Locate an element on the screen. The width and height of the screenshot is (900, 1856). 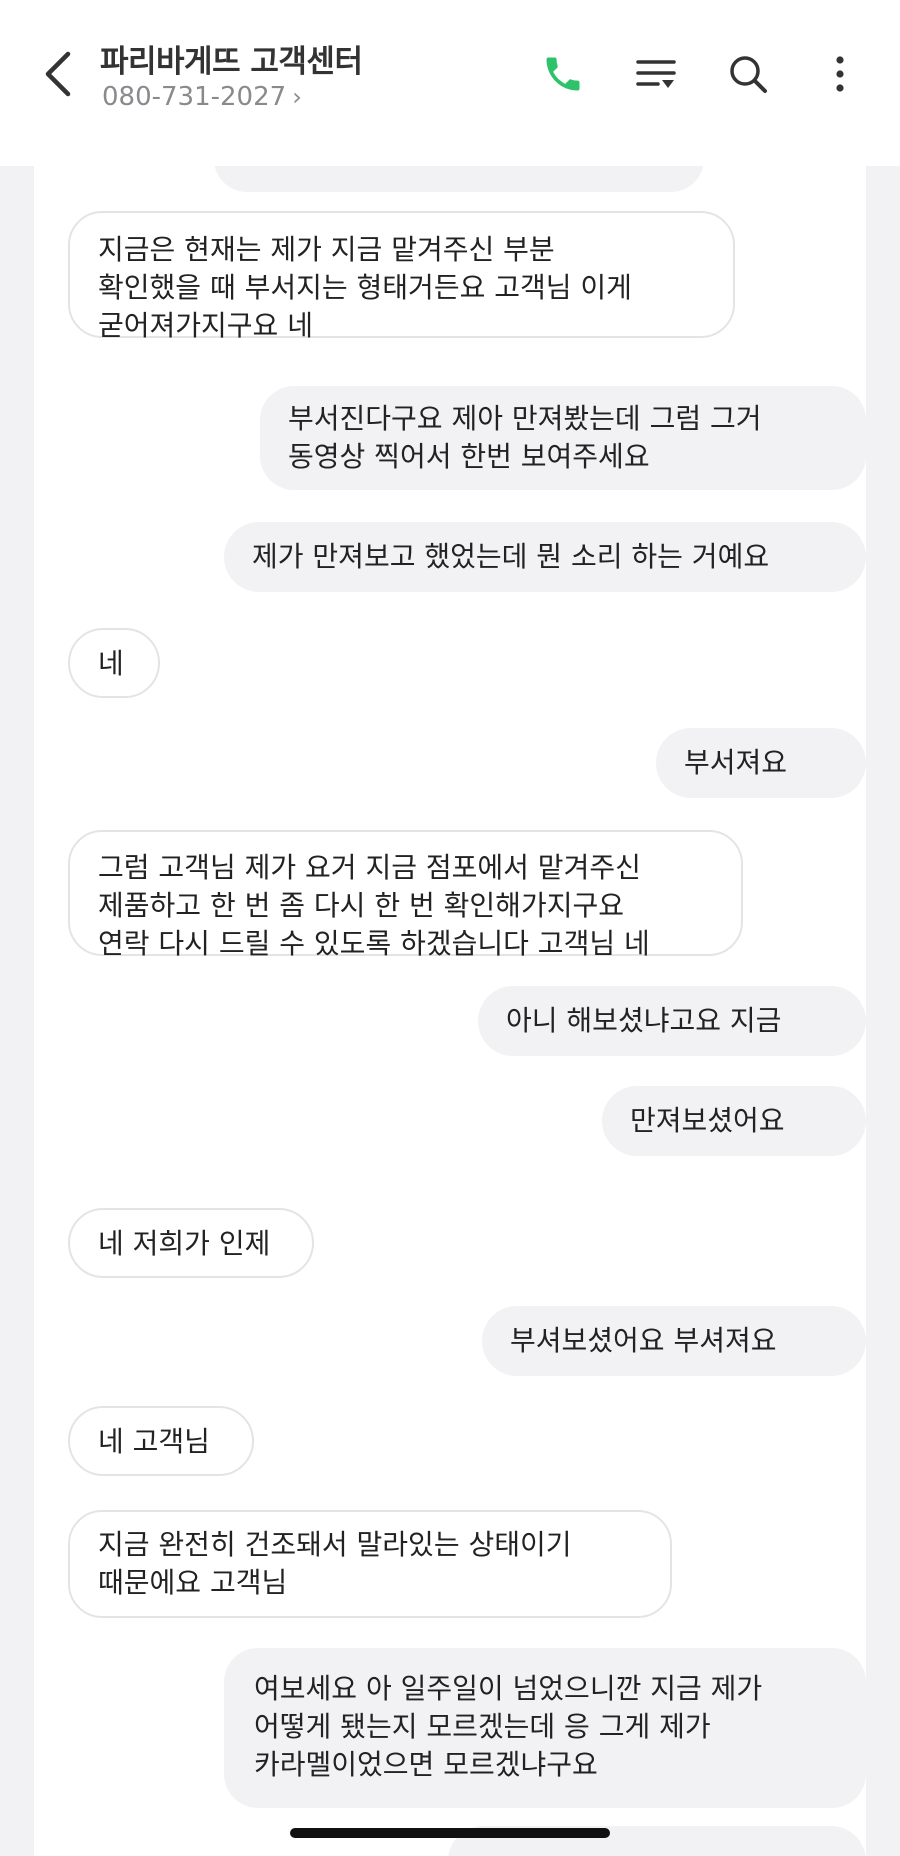
message-bubble-partial-top is located at coordinates (459, 179).